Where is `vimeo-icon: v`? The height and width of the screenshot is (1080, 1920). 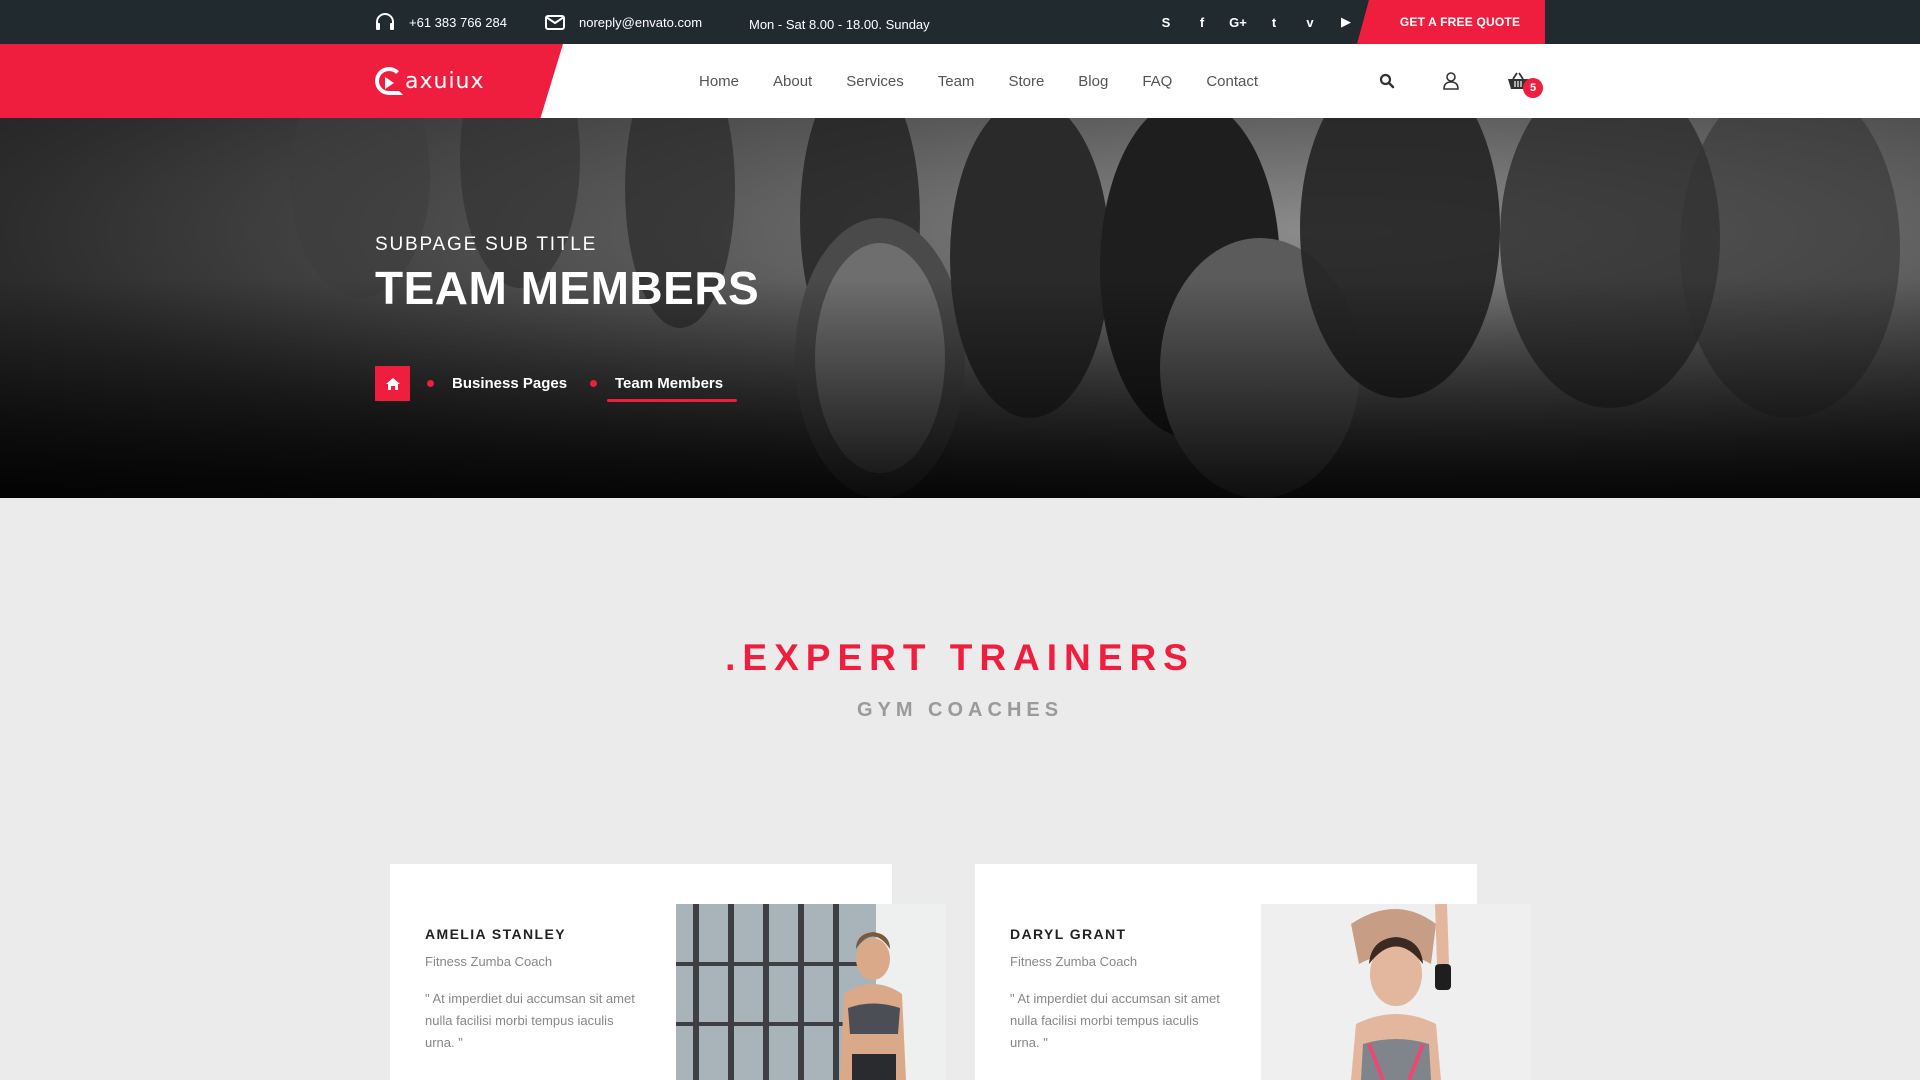 vimeo-icon: v is located at coordinates (1310, 22).